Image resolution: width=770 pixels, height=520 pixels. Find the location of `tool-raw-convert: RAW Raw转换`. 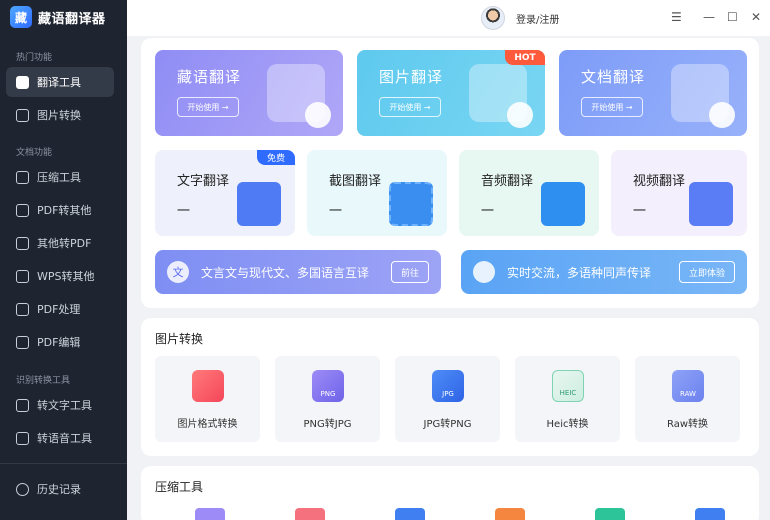

tool-raw-convert: RAW Raw转换 is located at coordinates (687, 399).